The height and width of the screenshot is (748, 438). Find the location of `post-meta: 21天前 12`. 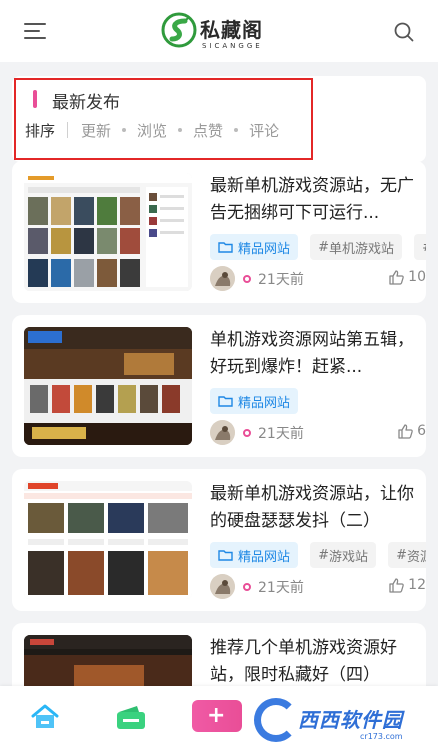

post-meta: 21天前 12 is located at coordinates (318, 587).